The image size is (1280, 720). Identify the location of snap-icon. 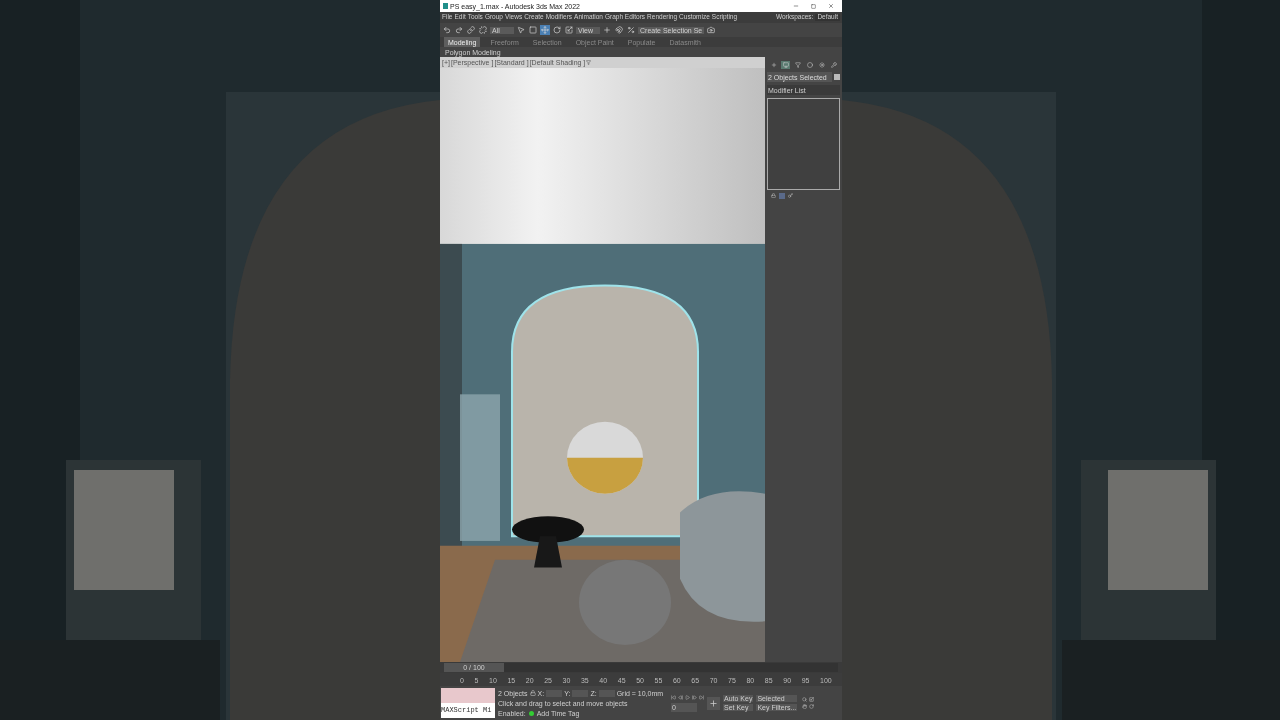
(619, 30).